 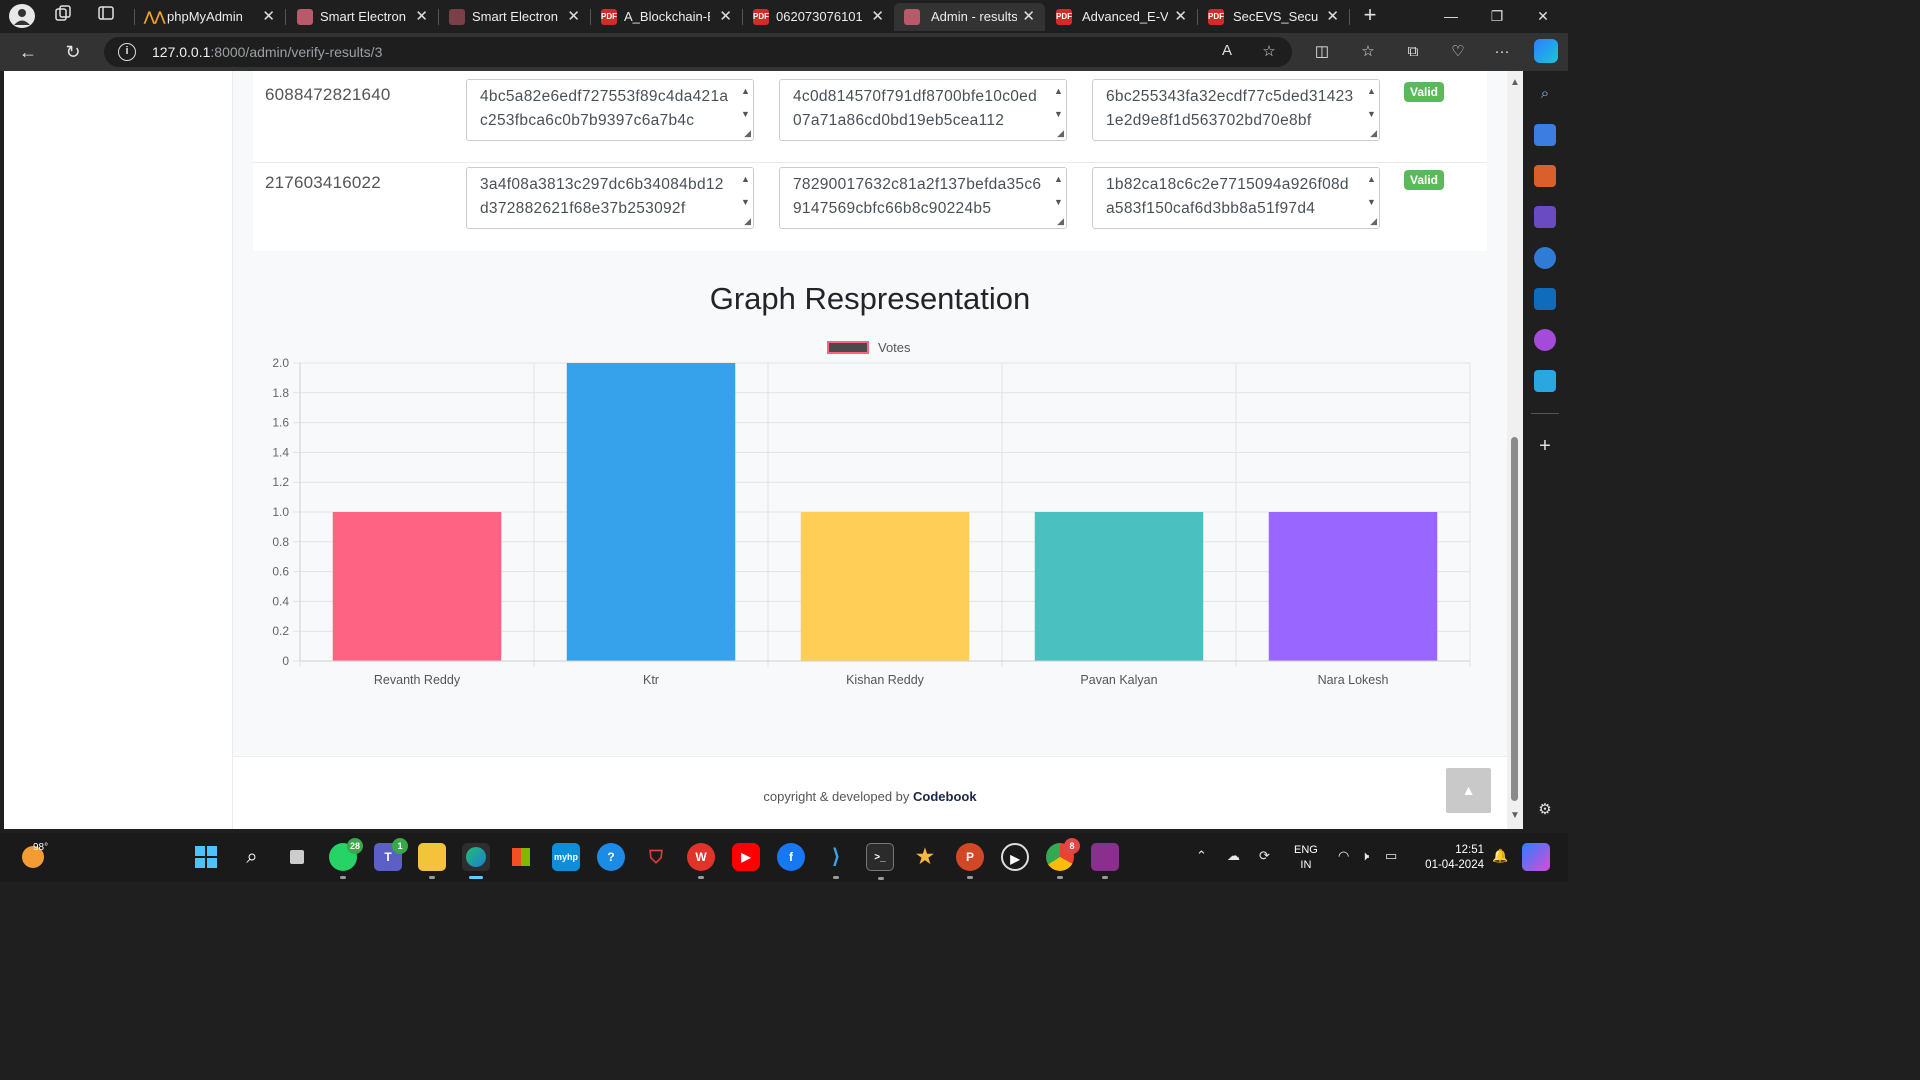 What do you see at coordinates (880, 861) in the screenshot?
I see `terminal-icon: >_` at bounding box center [880, 861].